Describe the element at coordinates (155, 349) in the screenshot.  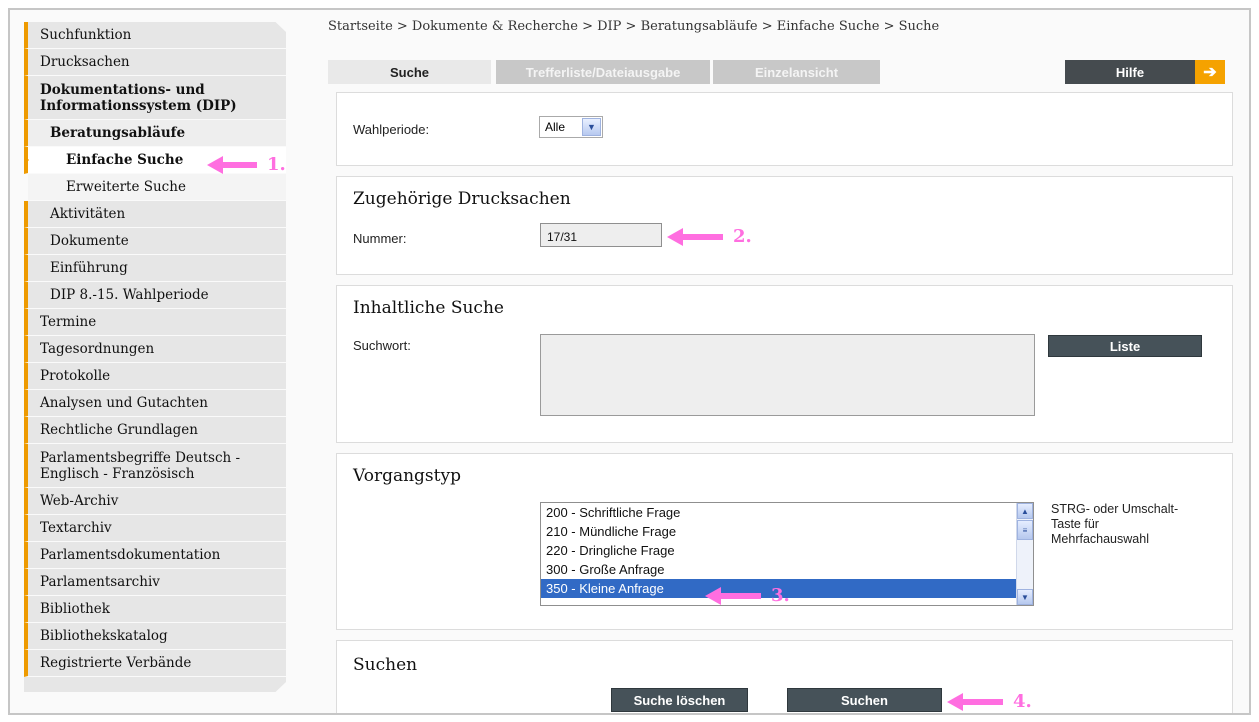
I see `sidebar-item-tagesordnungen: Tagesordnungen` at that location.